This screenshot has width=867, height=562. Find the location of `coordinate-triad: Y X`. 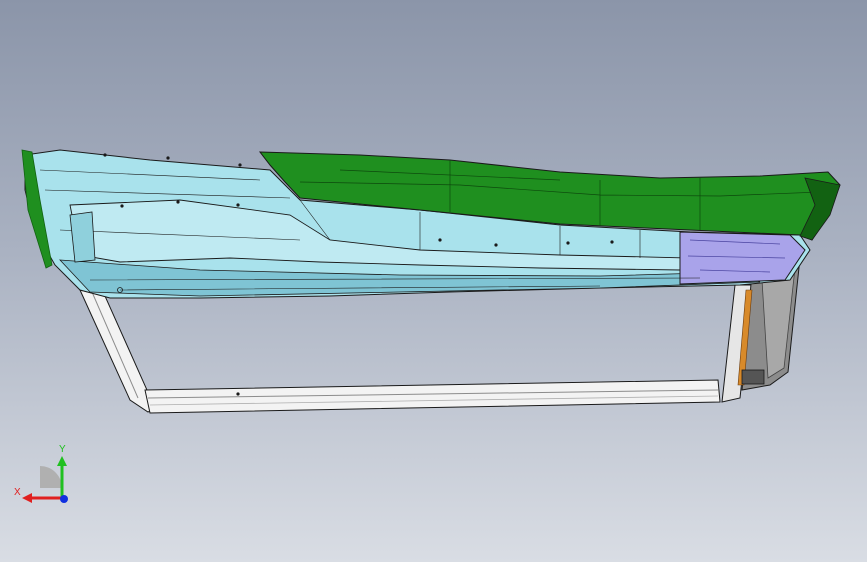

coordinate-triad: Y X is located at coordinates (41, 473).